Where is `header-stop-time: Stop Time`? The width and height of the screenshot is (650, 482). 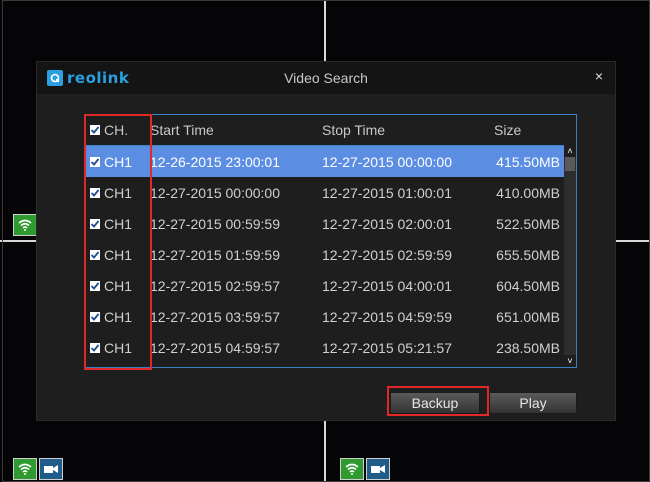 header-stop-time: Stop Time is located at coordinates (408, 130).